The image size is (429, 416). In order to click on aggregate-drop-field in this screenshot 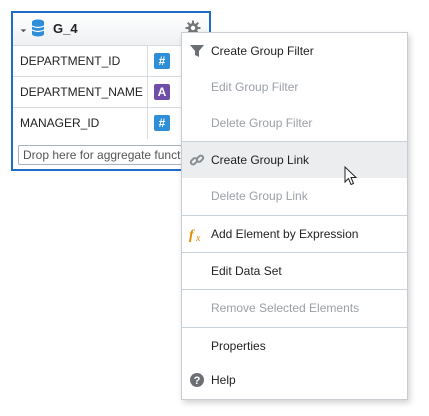, I will do `click(103, 155)`.